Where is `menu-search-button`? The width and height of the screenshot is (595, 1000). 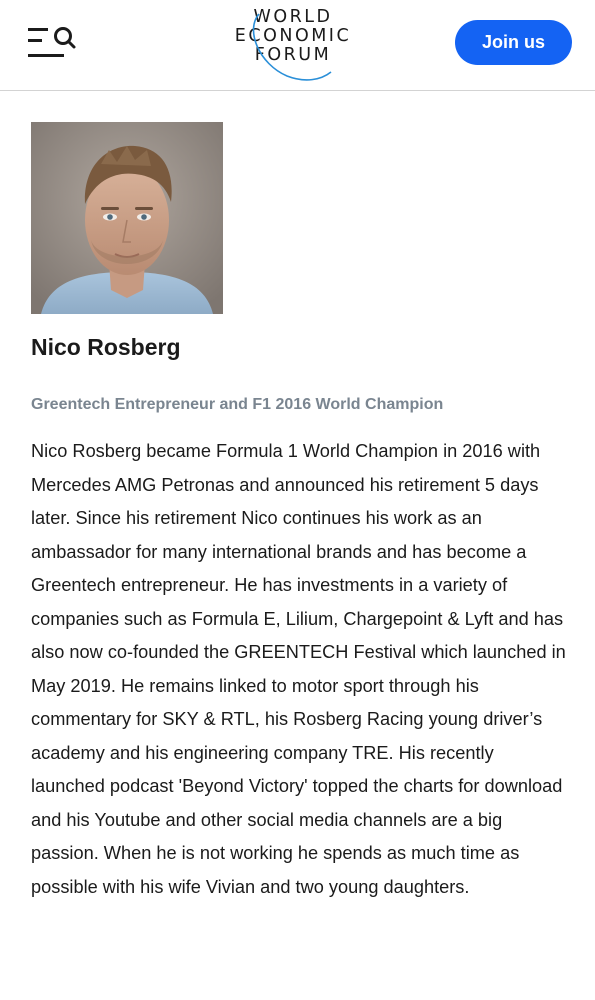
menu-search-button is located at coordinates (52, 43).